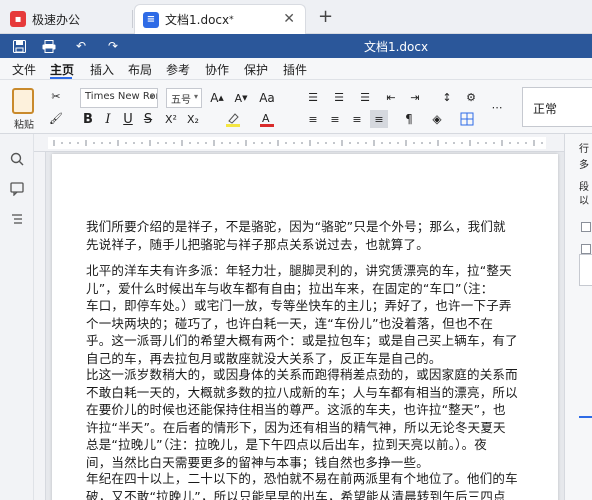 This screenshot has height=500, width=592. I want to click on document-title: 文档1.docx, so click(396, 47).